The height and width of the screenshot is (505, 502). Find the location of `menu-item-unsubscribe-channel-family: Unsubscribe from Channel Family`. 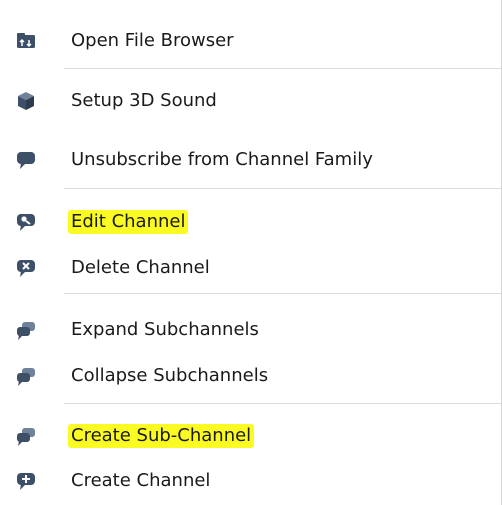

menu-item-unsubscribe-channel-family: Unsubscribe from Channel Family is located at coordinates (250, 160).